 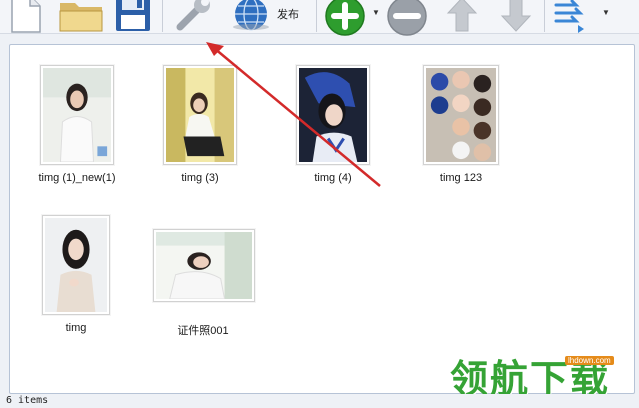 I want to click on tools-button, so click(x=194, y=17).